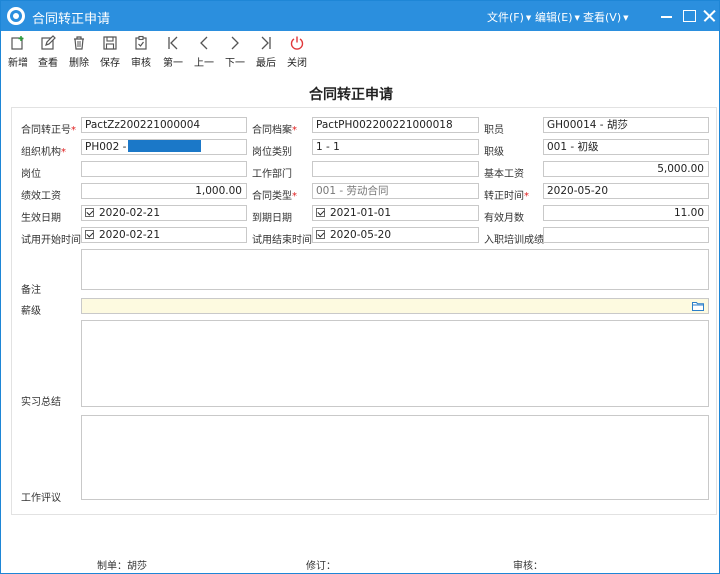 The height and width of the screenshot is (574, 720). I want to click on rank-field: 001 - 初级, so click(626, 147).